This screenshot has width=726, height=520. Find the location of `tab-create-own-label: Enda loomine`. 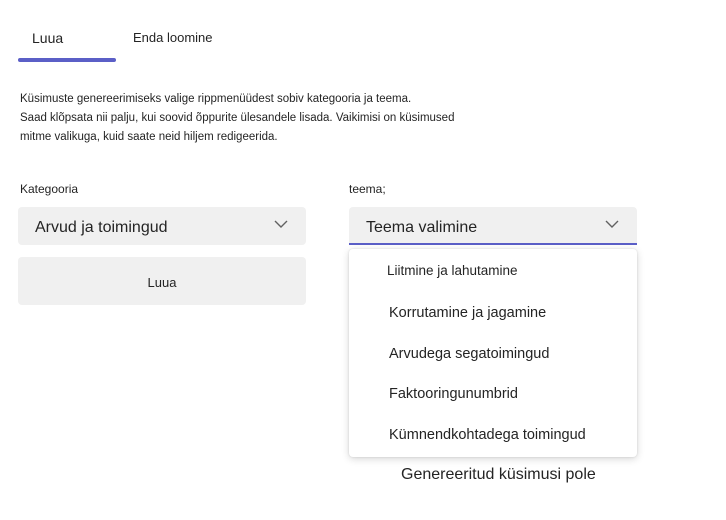

tab-create-own-label: Enda loomine is located at coordinates (173, 37).